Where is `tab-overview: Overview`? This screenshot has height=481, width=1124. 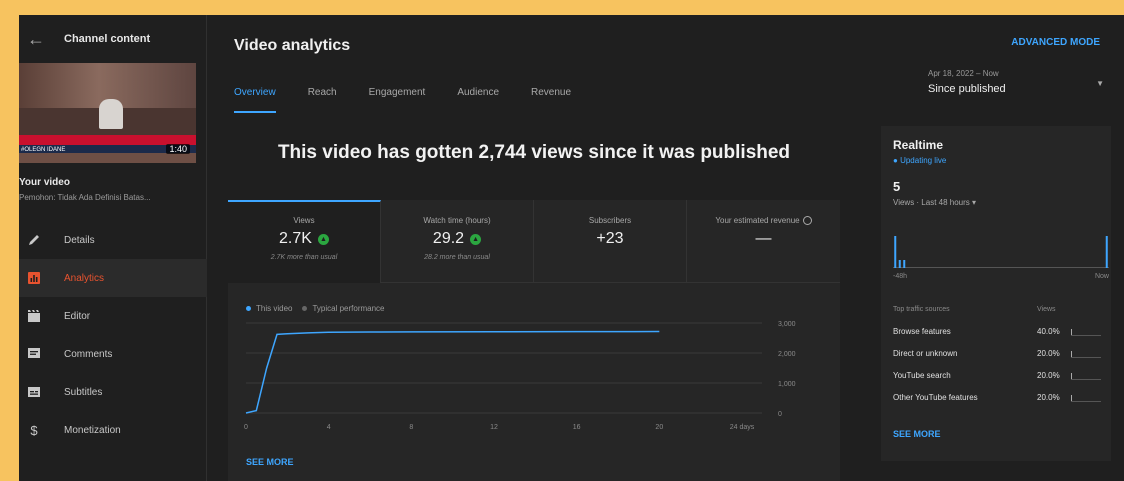
tab-overview: Overview is located at coordinates (255, 100).